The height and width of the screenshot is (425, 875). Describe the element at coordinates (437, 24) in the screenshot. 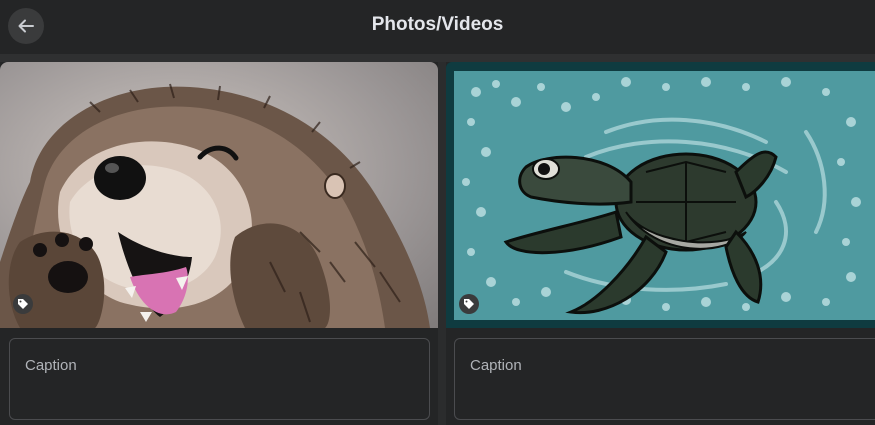

I see `page-title: Photos/Videos` at that location.